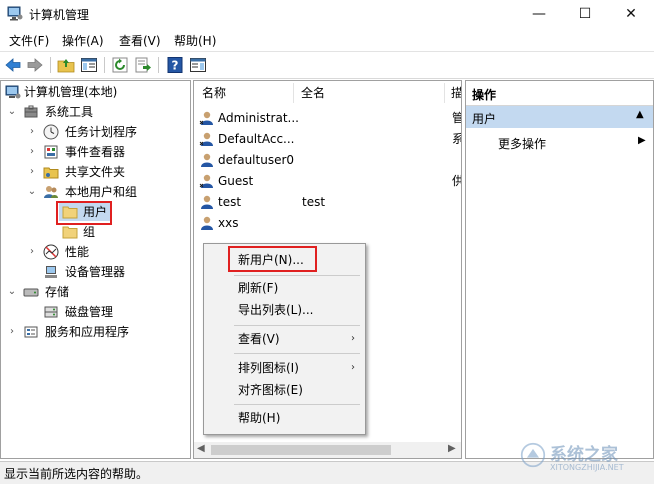 This screenshot has height=484, width=654. Describe the element at coordinates (175, 65) in the screenshot. I see `help-icon: ?` at that location.